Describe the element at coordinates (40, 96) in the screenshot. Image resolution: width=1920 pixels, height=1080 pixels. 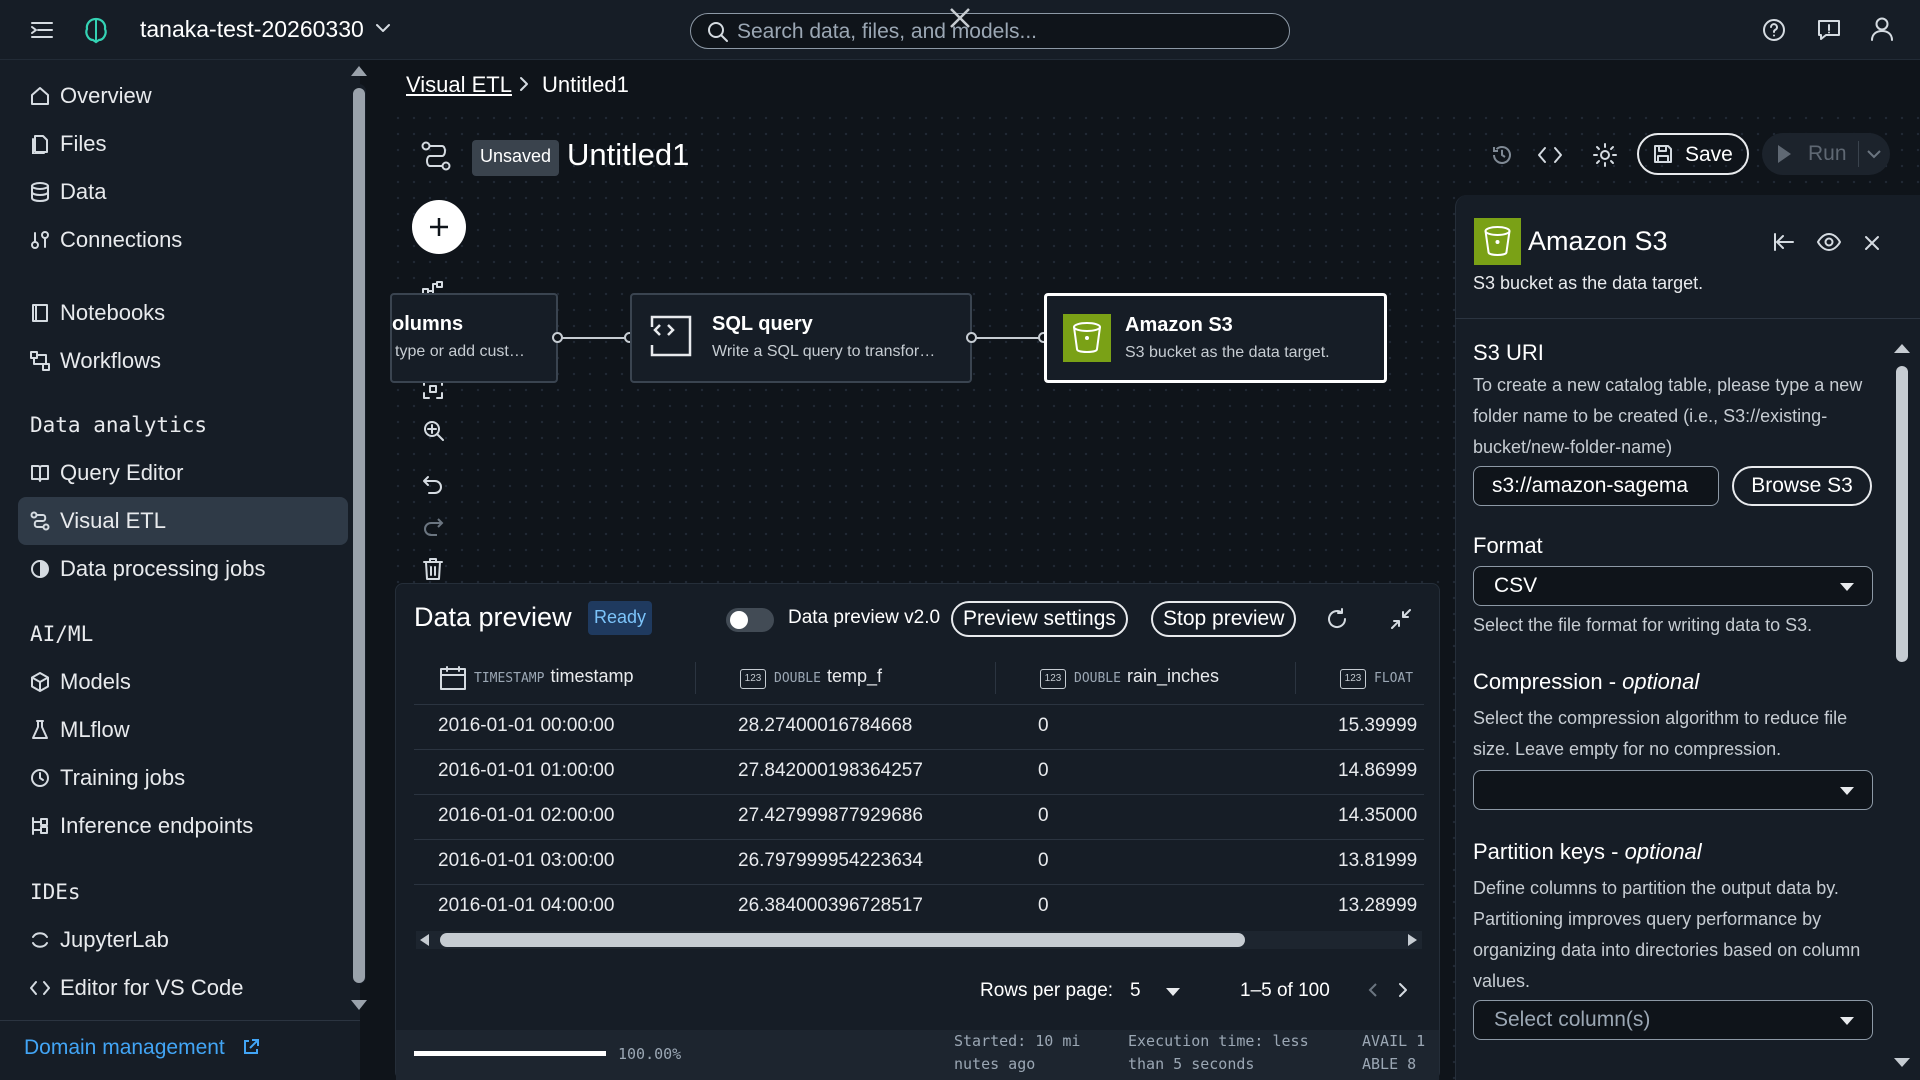
I see `home-icon` at that location.